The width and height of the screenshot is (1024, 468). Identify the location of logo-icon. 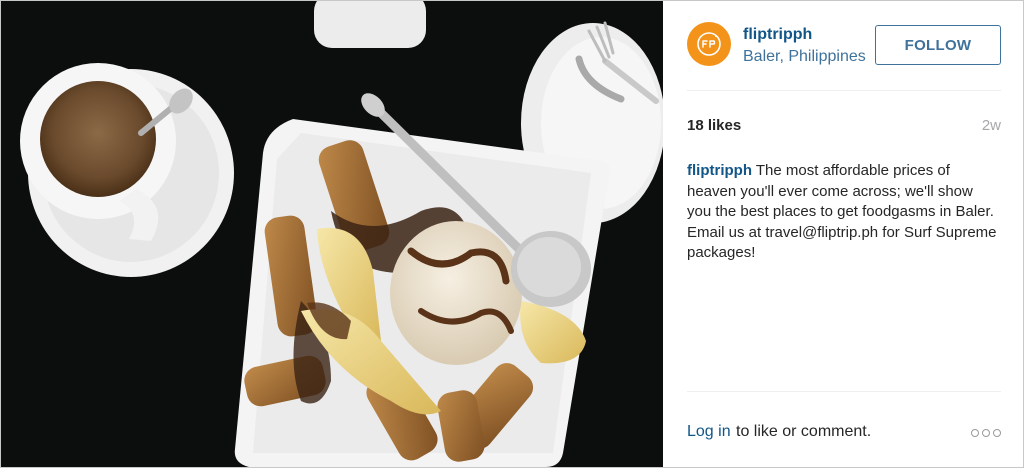
(709, 44).